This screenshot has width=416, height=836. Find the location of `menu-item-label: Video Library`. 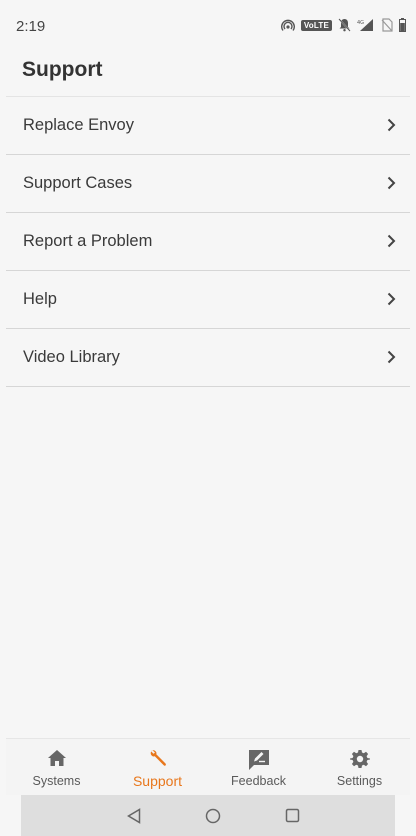

menu-item-label: Video Library is located at coordinates (71, 357).